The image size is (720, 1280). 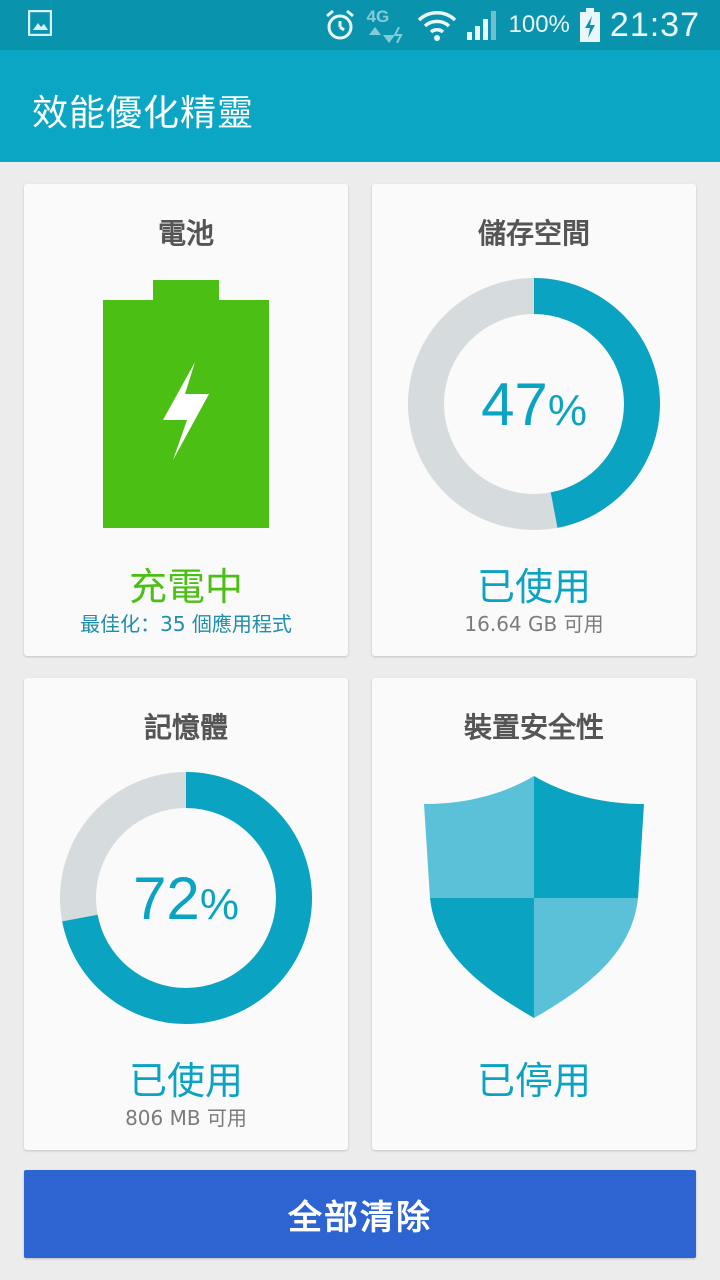 I want to click on storage-card-title: 儲存空間, so click(x=533, y=233).